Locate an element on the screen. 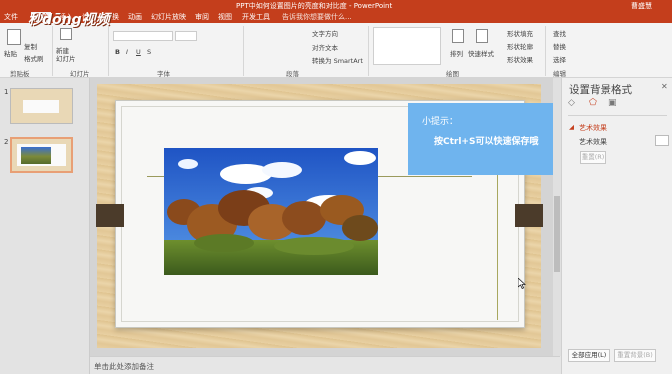  paste-button: 粘贴 is located at coordinates (10, 53).